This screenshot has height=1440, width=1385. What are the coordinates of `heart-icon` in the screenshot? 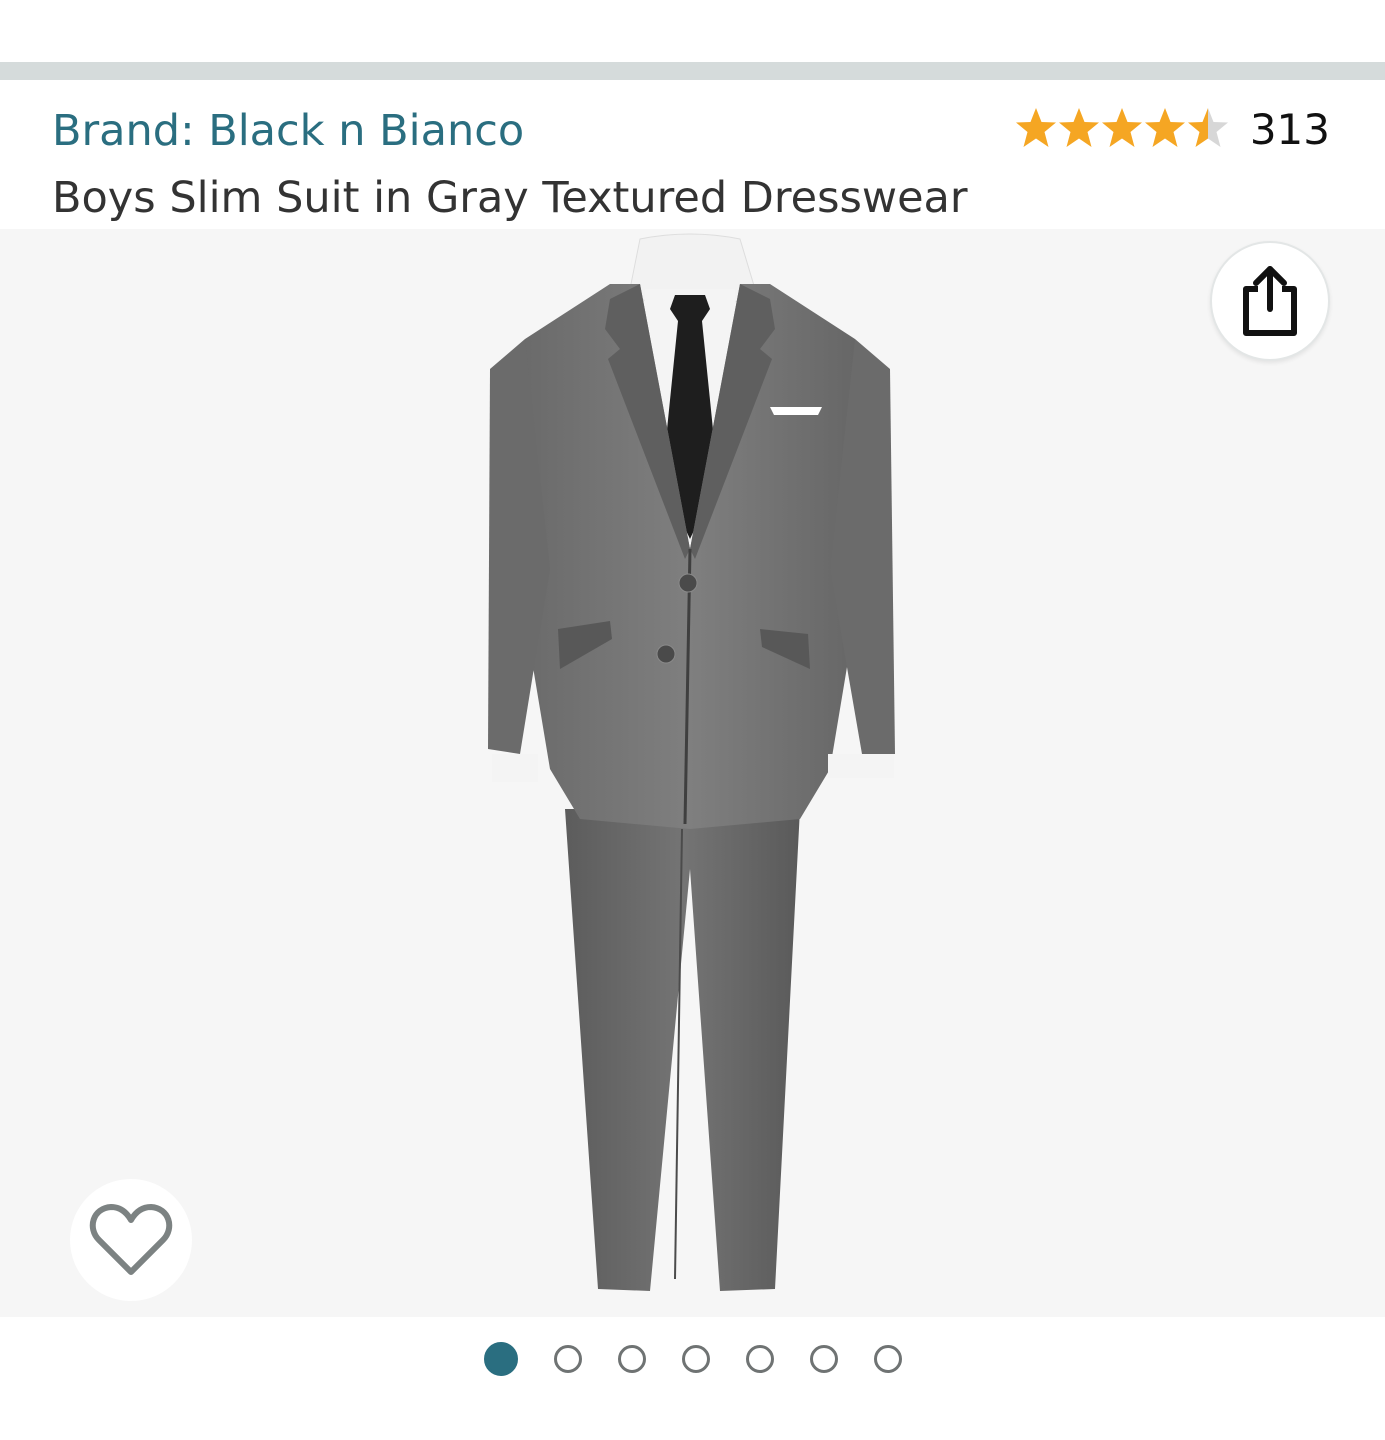 It's located at (131, 1239).